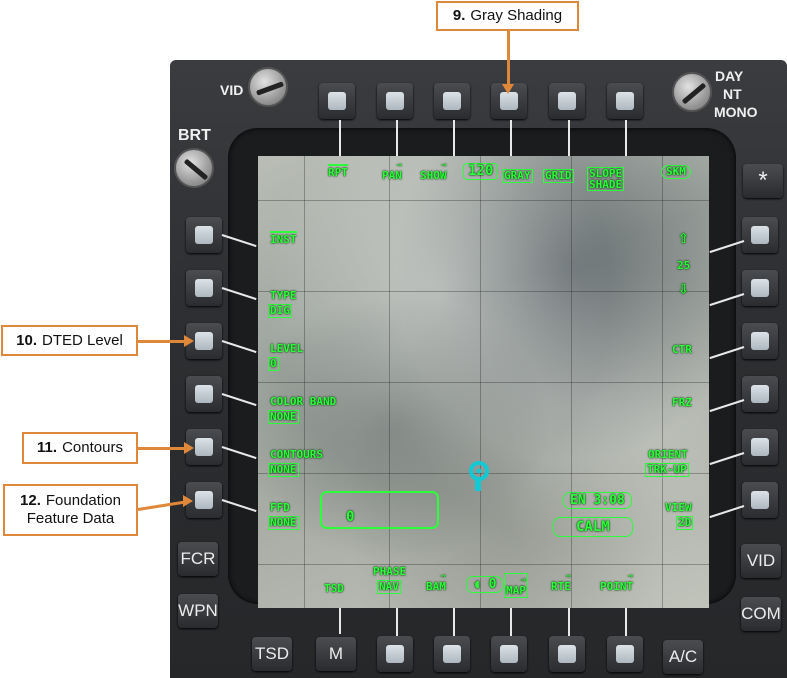 The image size is (787, 678). Describe the element at coordinates (280, 507) in the screenshot. I see `ffd-label: FFD` at that location.